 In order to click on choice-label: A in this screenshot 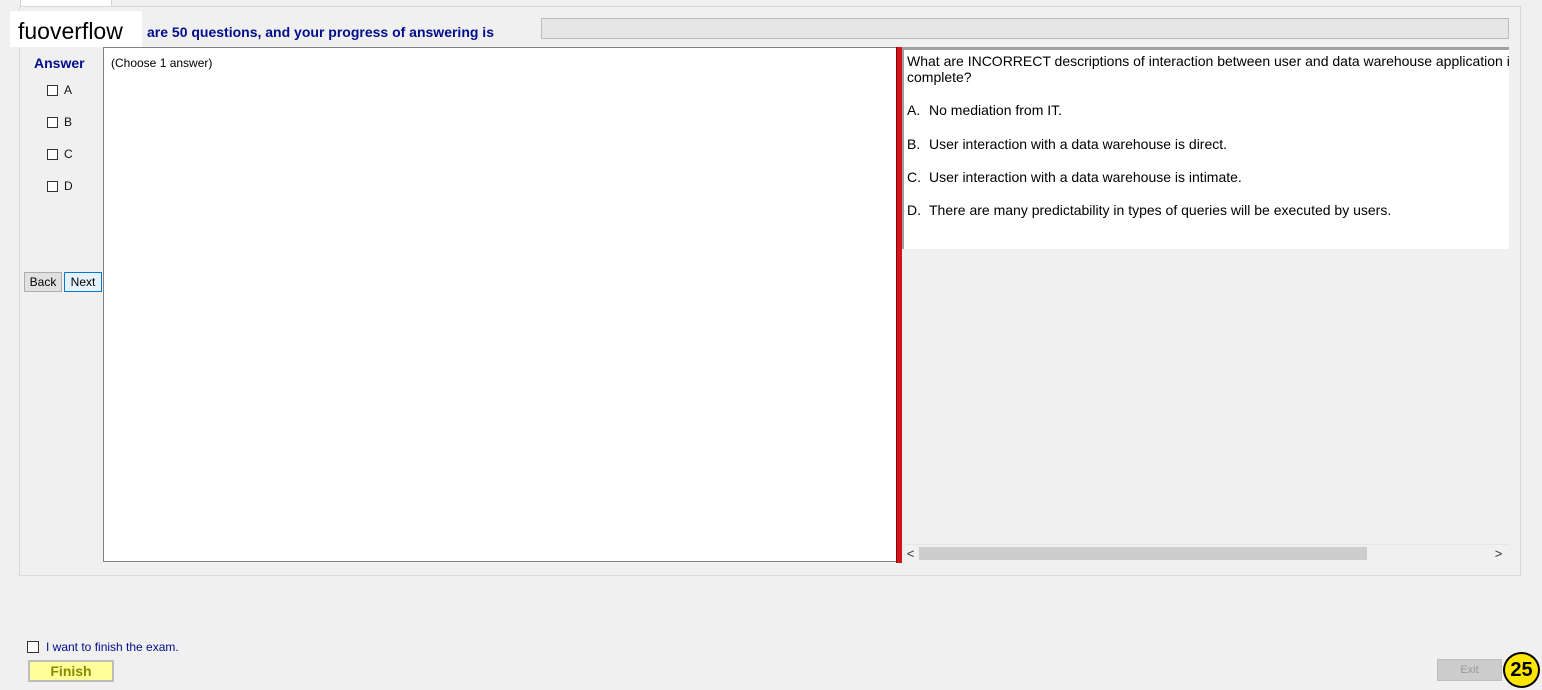, I will do `click(68, 90)`.